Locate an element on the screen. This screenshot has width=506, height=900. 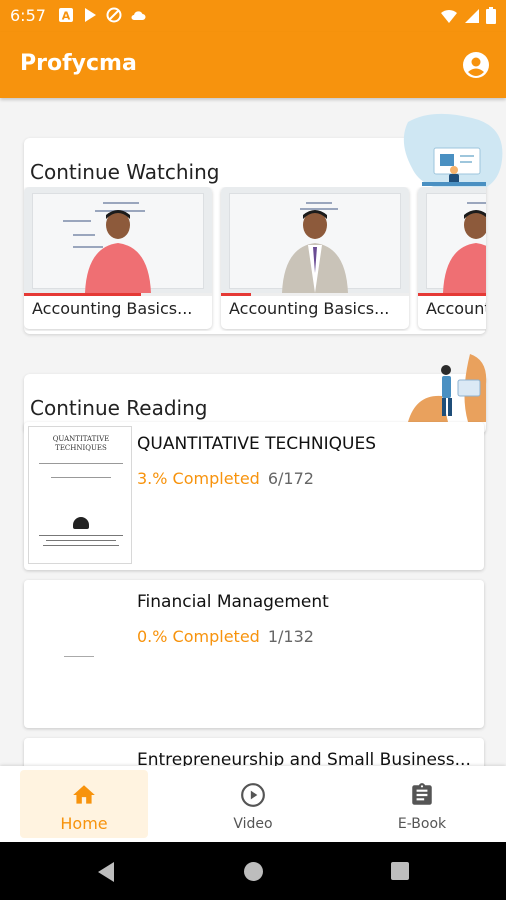
nav-home: Home is located at coordinates (84, 804).